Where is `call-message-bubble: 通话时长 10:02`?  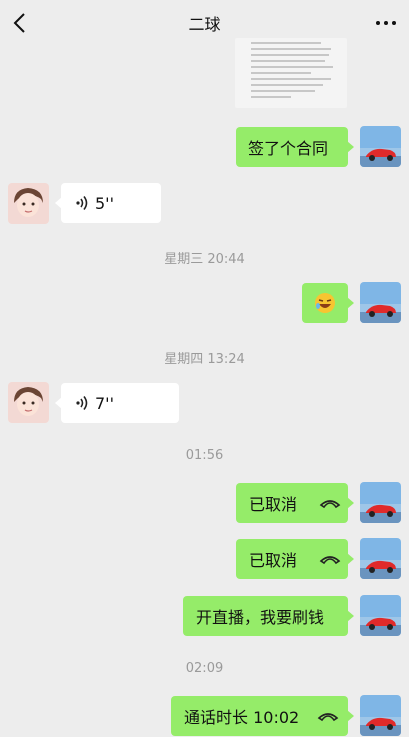 call-message-bubble: 通话时长 10:02 is located at coordinates (262, 716).